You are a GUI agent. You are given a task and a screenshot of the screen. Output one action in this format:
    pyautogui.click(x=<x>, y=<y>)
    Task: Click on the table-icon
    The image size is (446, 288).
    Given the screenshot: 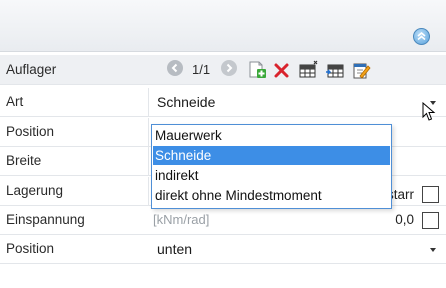 What is the action you would take?
    pyautogui.click(x=309, y=70)
    